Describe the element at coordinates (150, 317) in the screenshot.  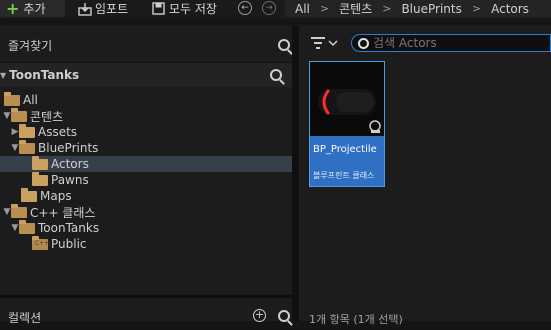
I see `collections-header: 컬렉션 +` at that location.